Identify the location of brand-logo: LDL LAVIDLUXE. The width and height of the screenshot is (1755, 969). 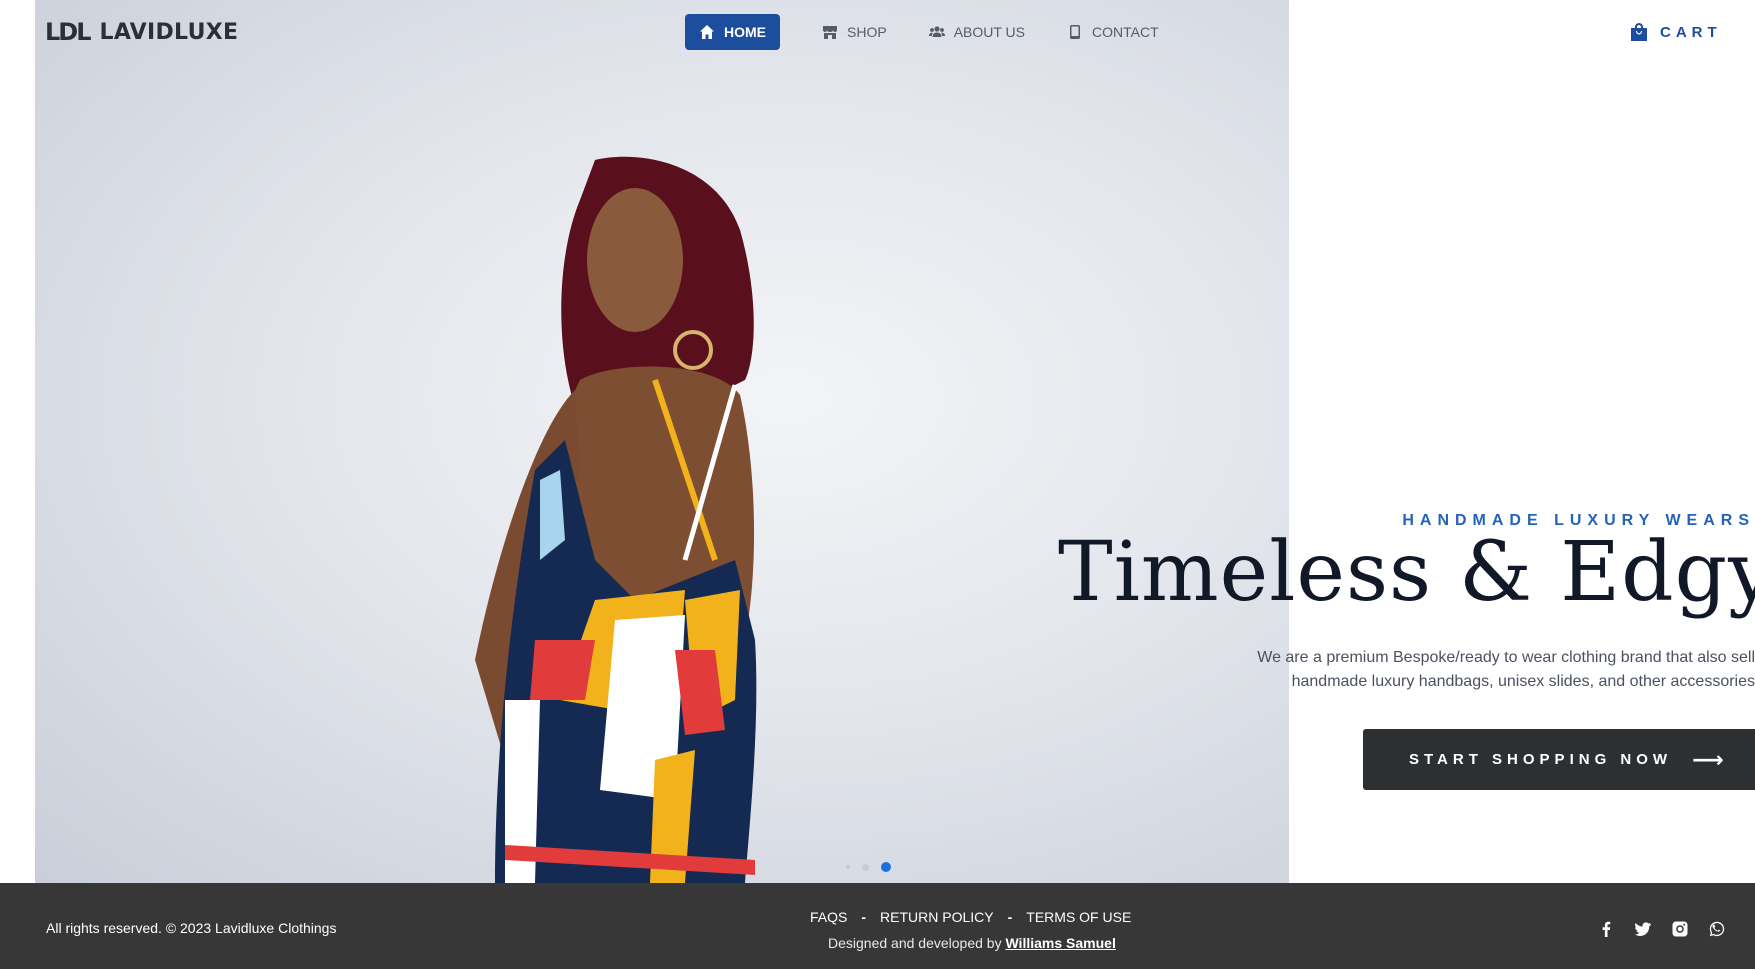
(141, 32).